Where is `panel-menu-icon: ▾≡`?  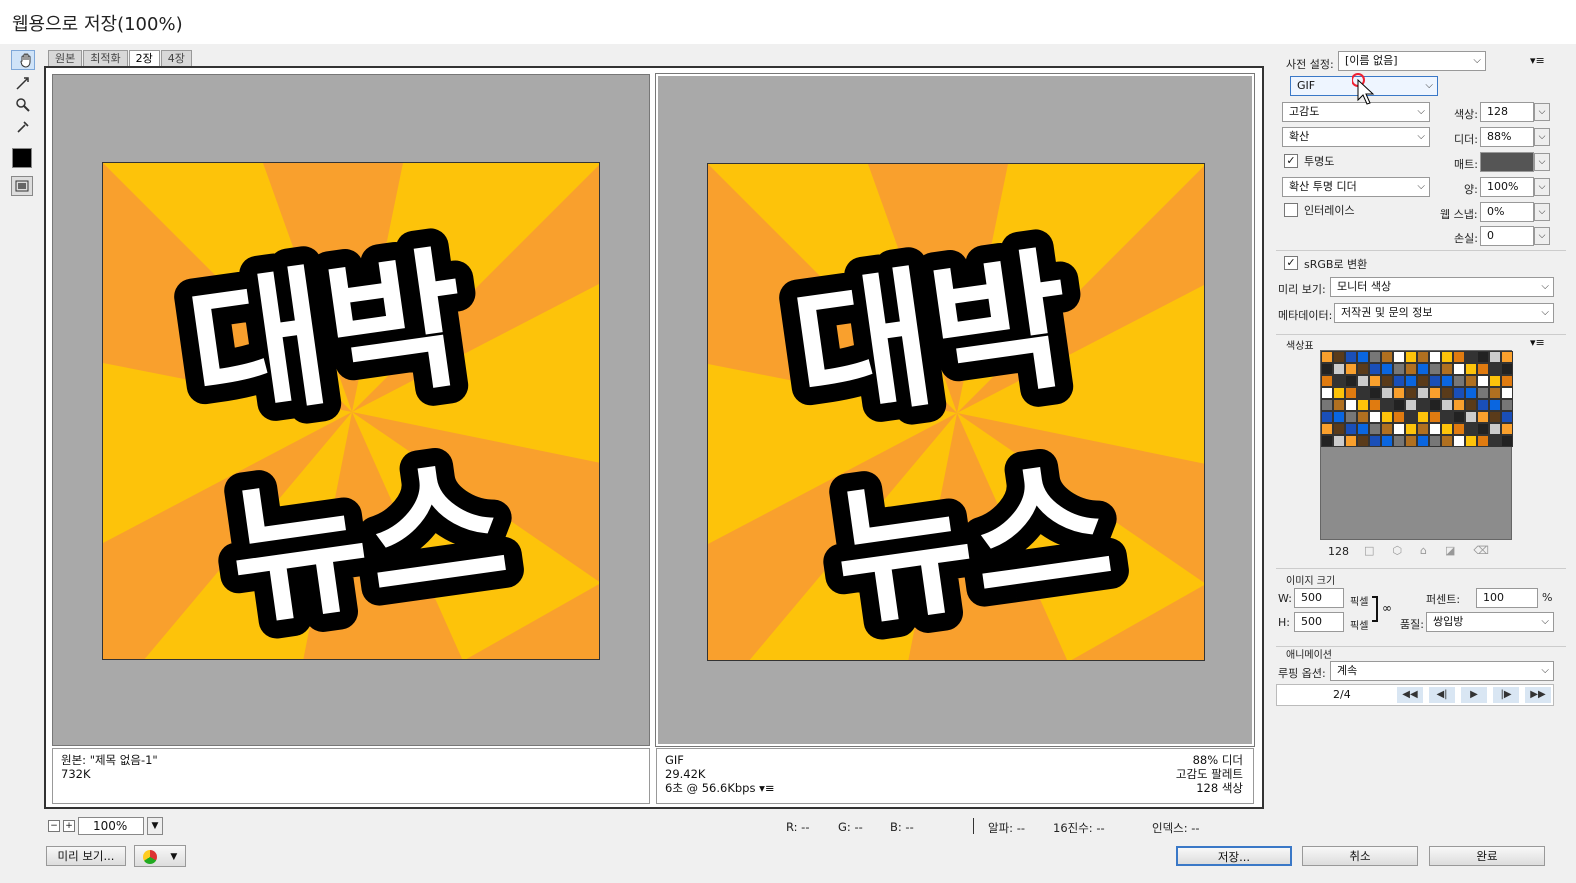
panel-menu-icon: ▾≡ is located at coordinates (1537, 342).